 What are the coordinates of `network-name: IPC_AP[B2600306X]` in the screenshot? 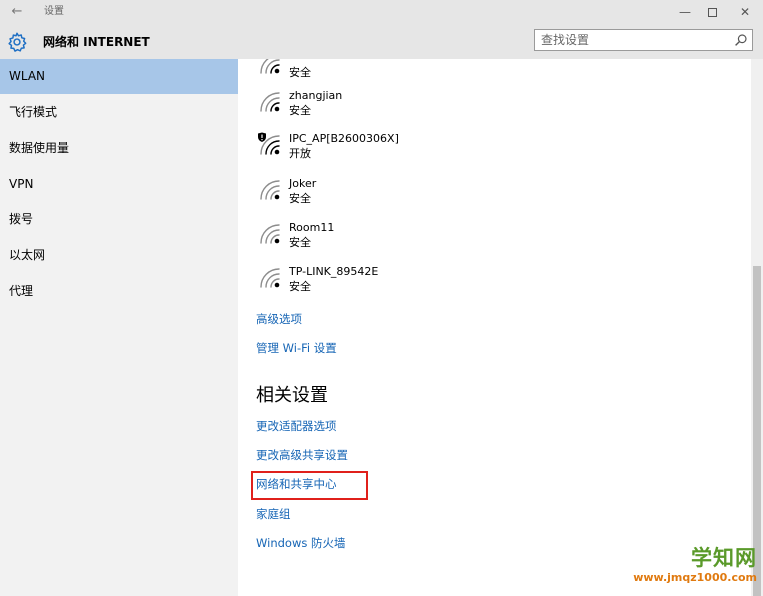 It's located at (344, 138).